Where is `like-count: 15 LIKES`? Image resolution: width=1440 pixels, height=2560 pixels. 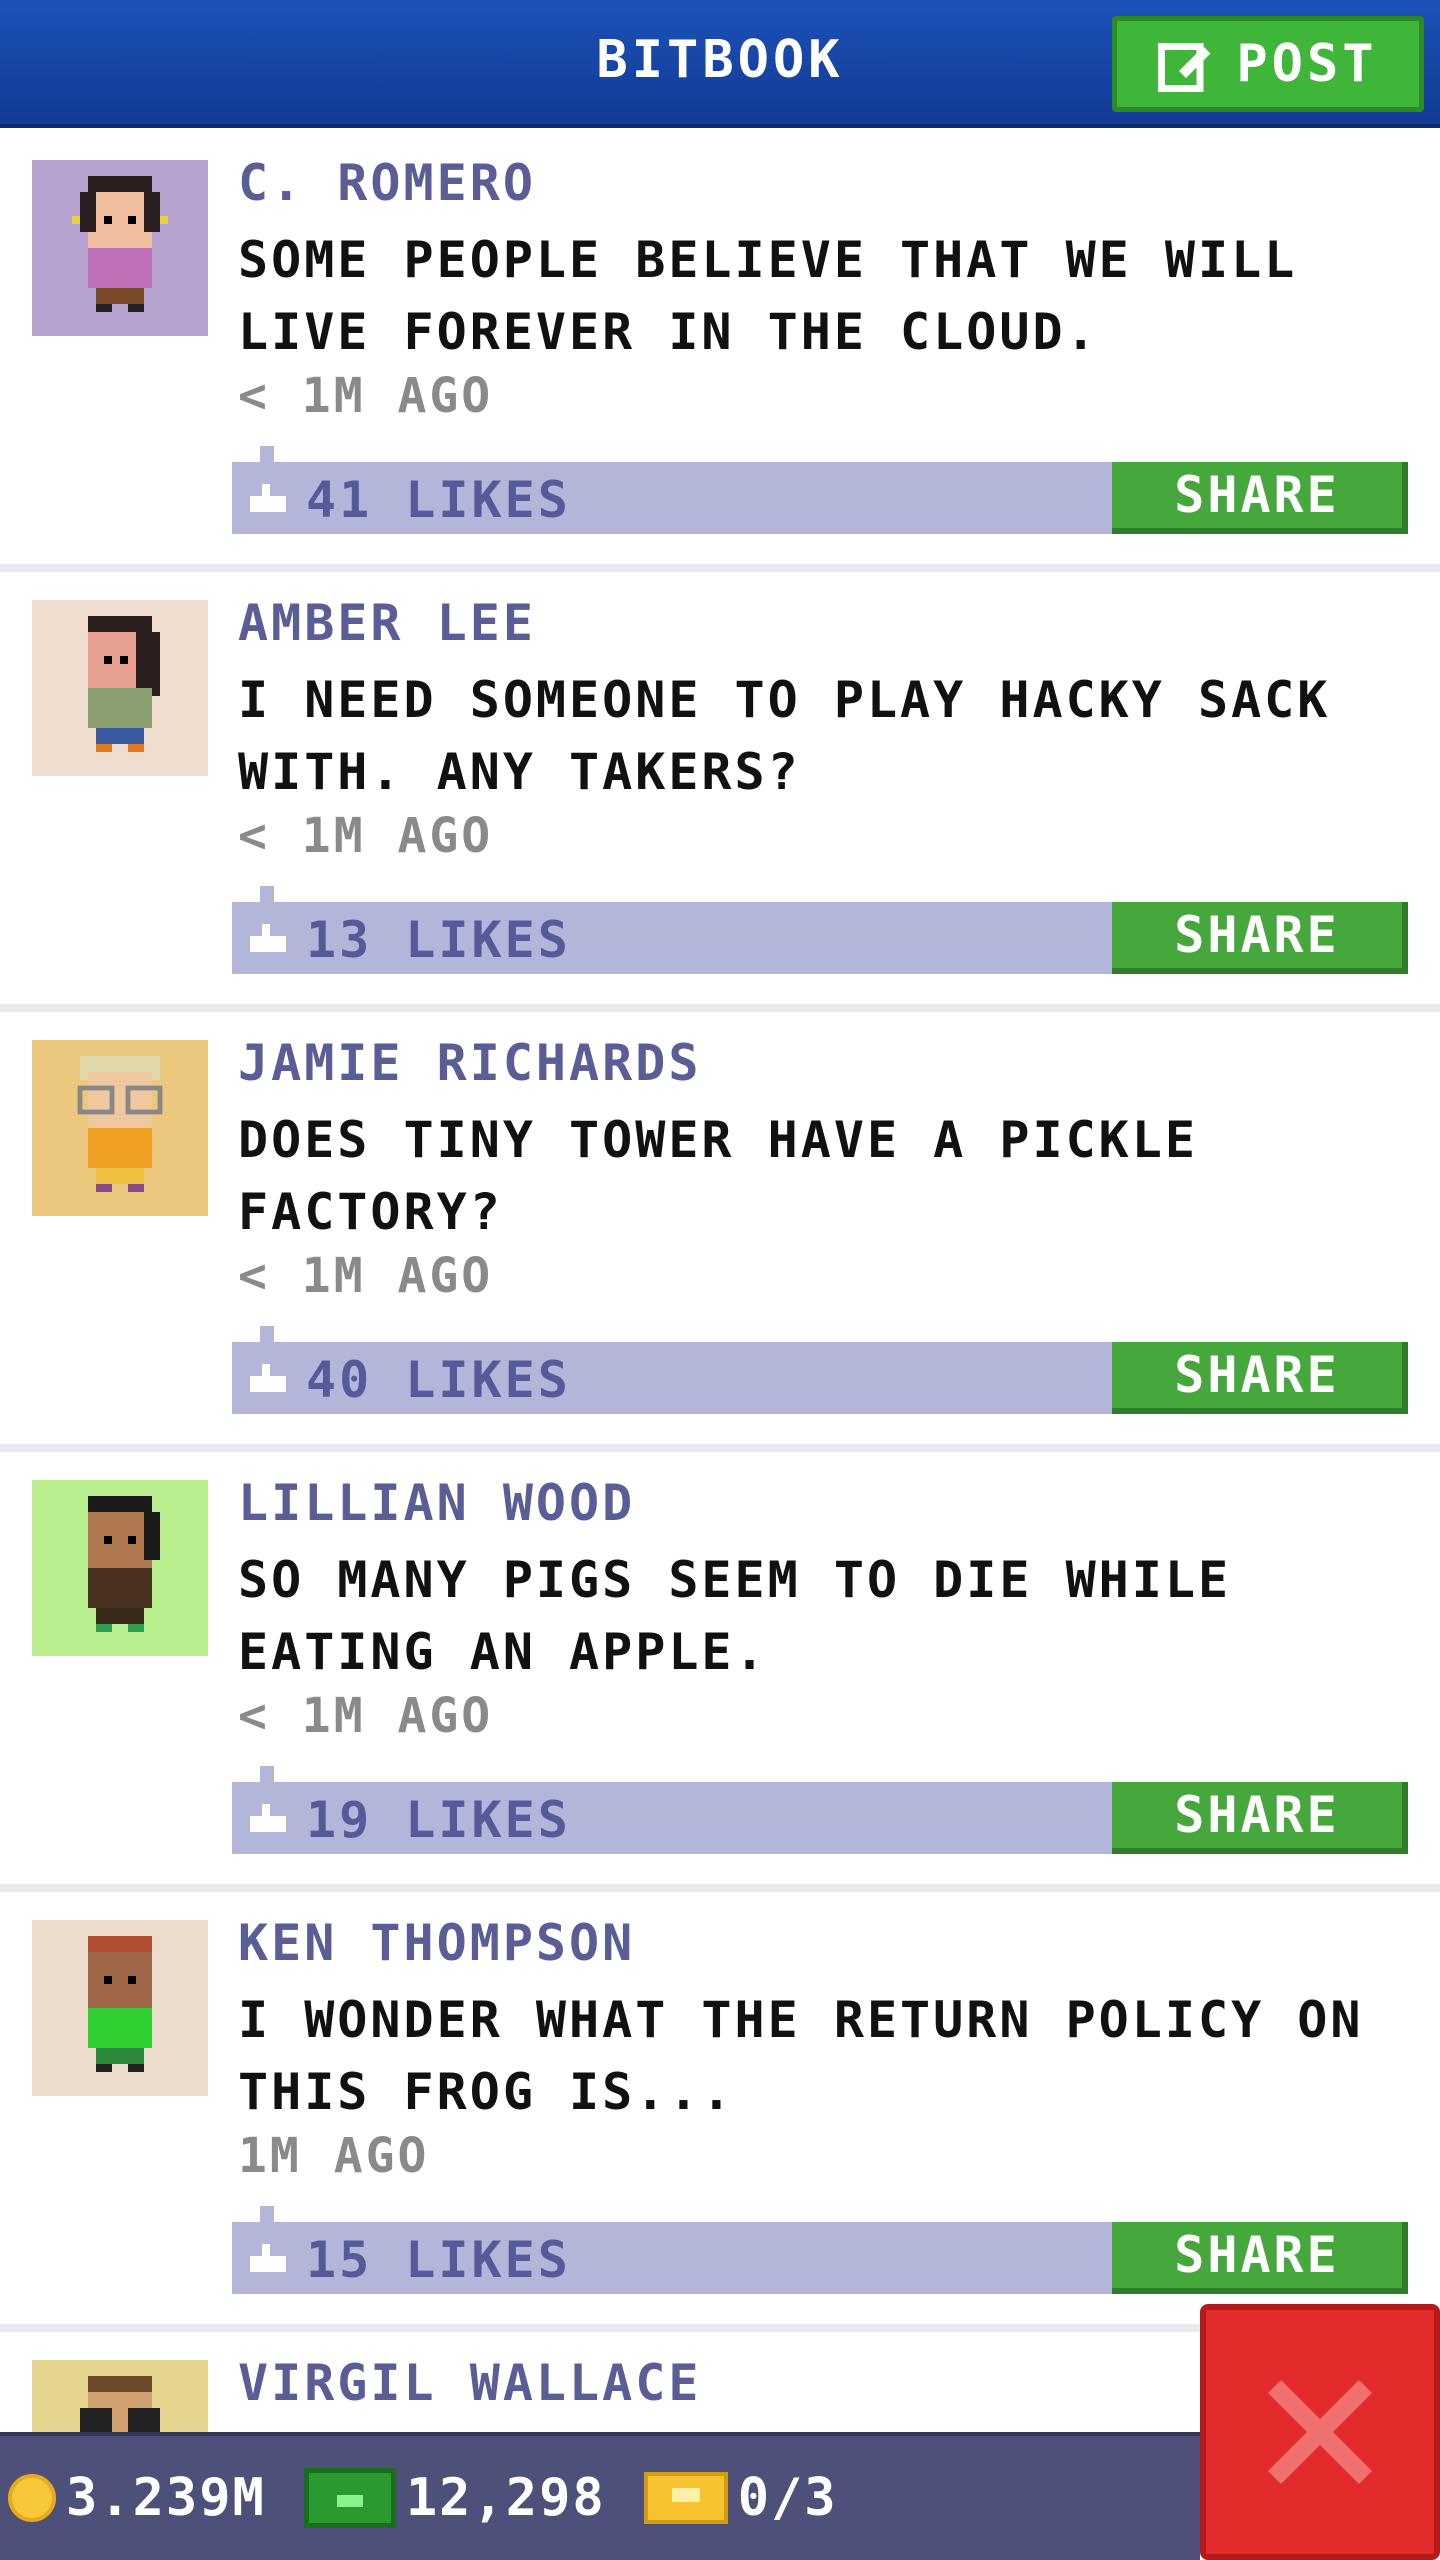 like-count: 15 LIKES is located at coordinates (438, 2260).